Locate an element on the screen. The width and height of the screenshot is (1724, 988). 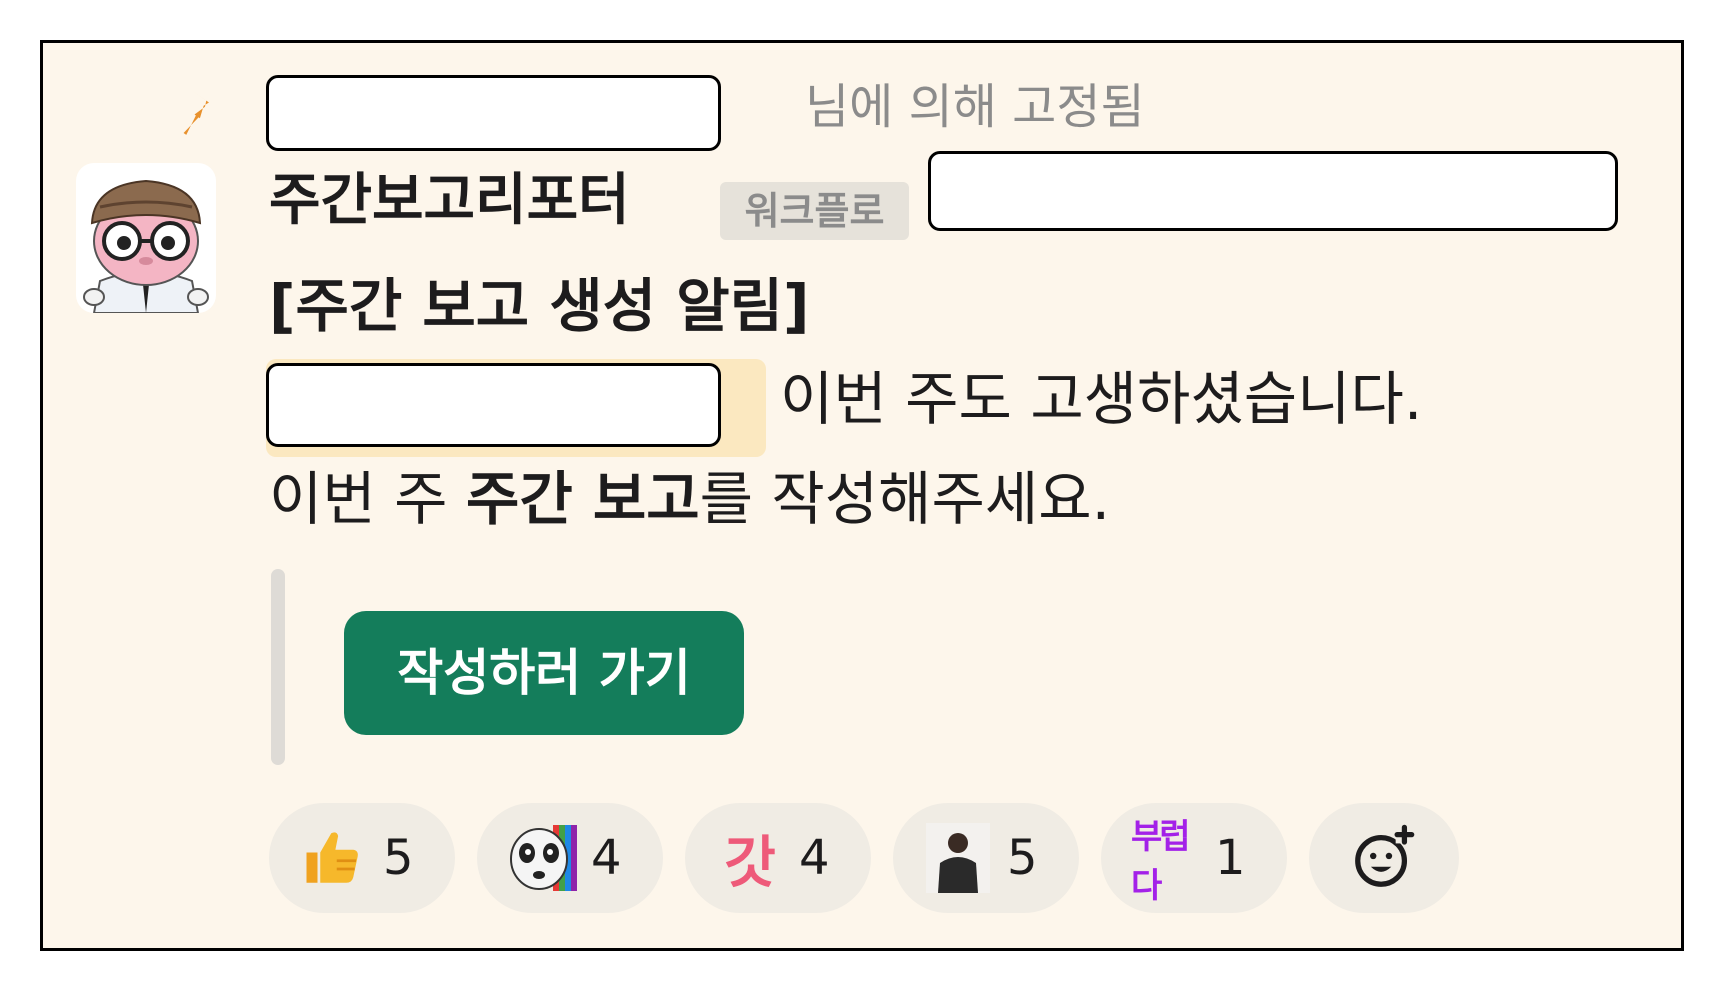
attachment-quote-bar is located at coordinates (278, 667).